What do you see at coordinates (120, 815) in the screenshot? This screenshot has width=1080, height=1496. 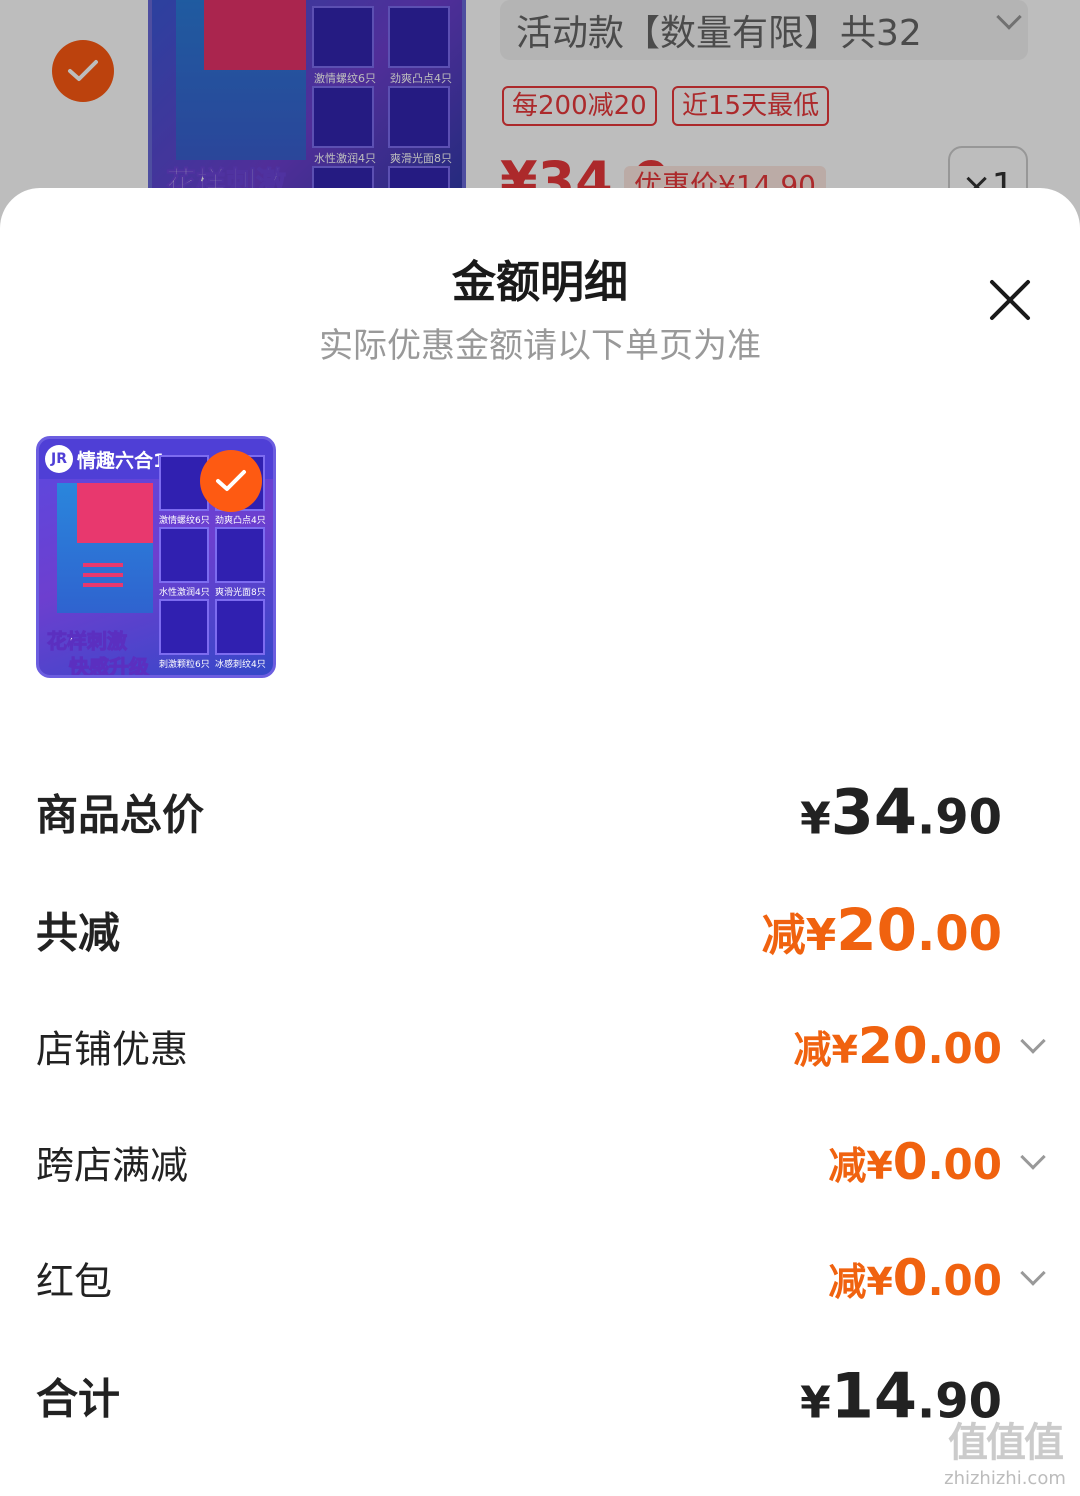 I see `total-price-label: 商品总价` at bounding box center [120, 815].